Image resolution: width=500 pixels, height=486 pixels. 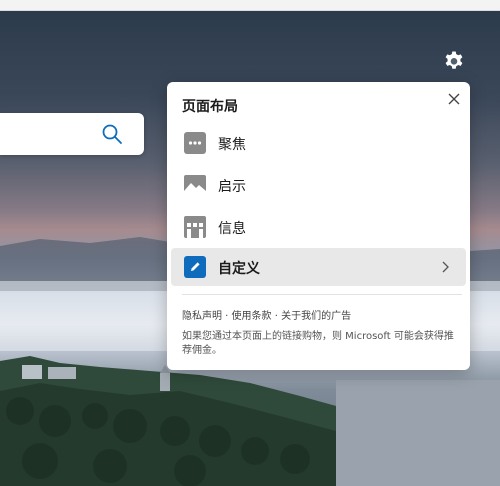 I want to click on gear-icon, so click(x=454, y=62).